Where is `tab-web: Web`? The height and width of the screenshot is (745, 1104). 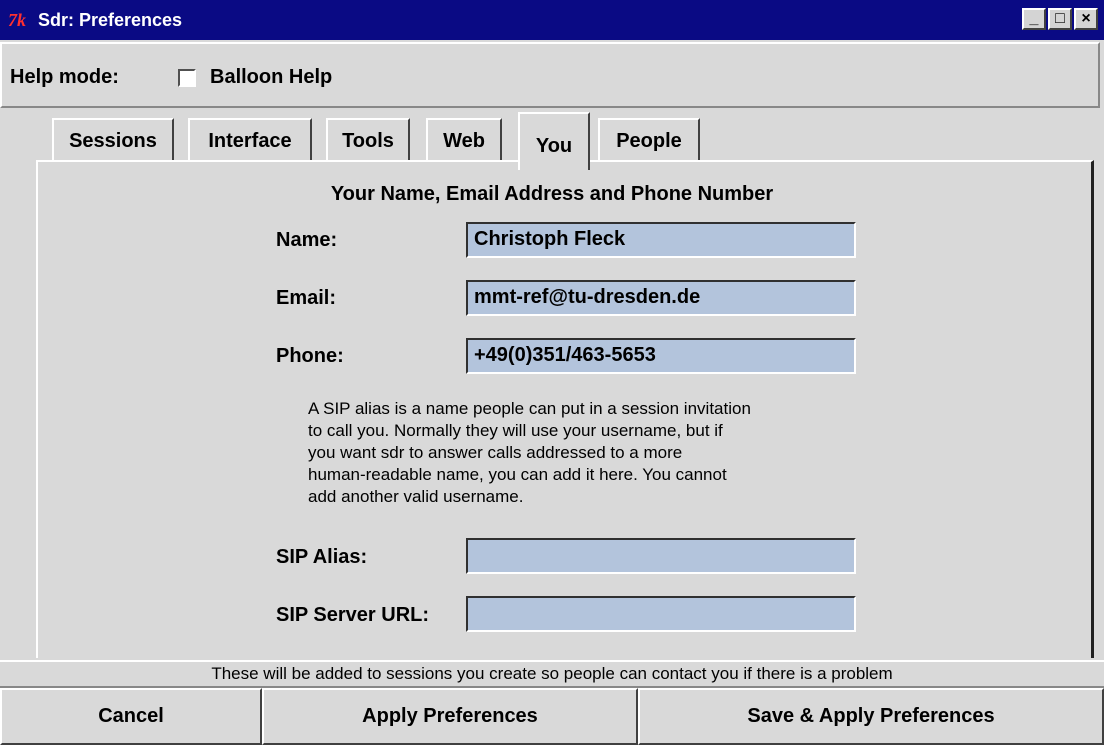
tab-web: Web is located at coordinates (464, 140).